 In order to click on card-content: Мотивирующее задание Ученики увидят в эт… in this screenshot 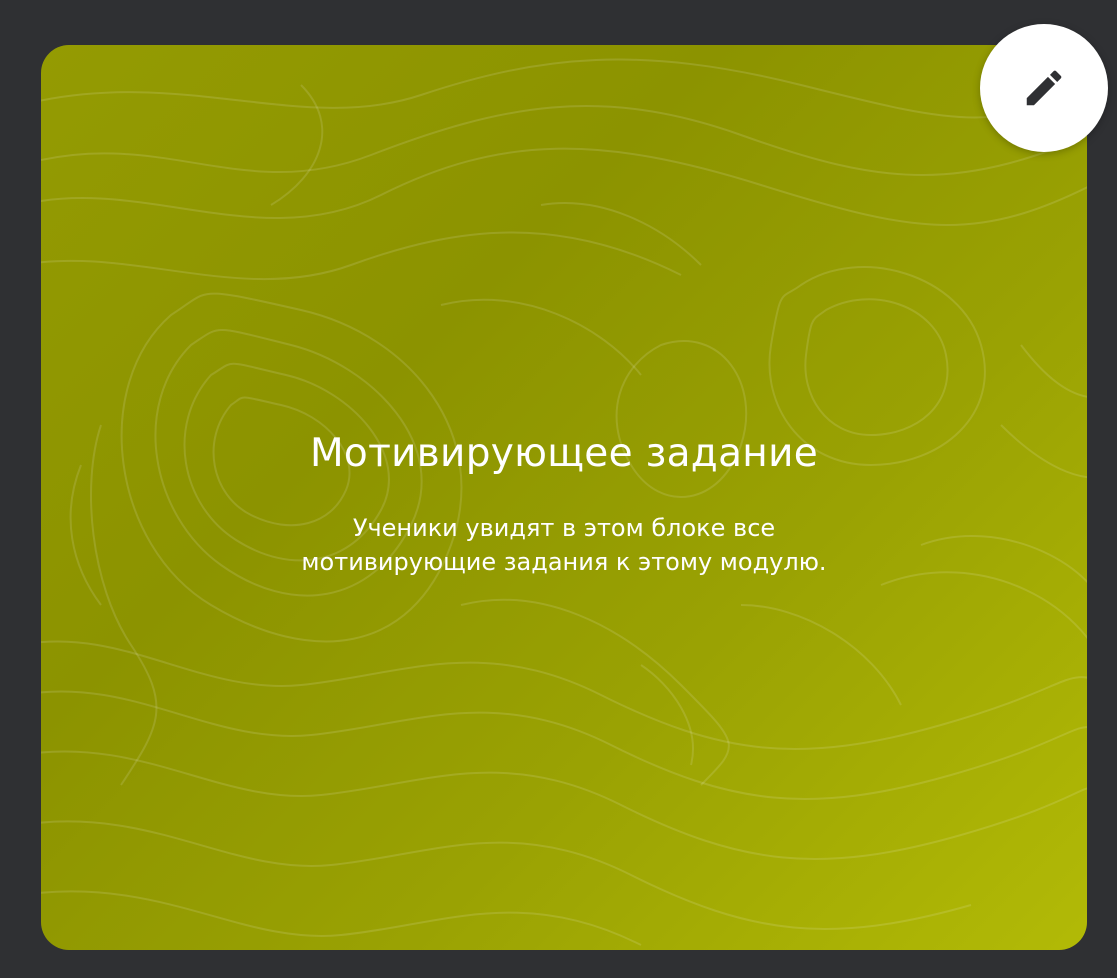, I will do `click(564, 503)`.